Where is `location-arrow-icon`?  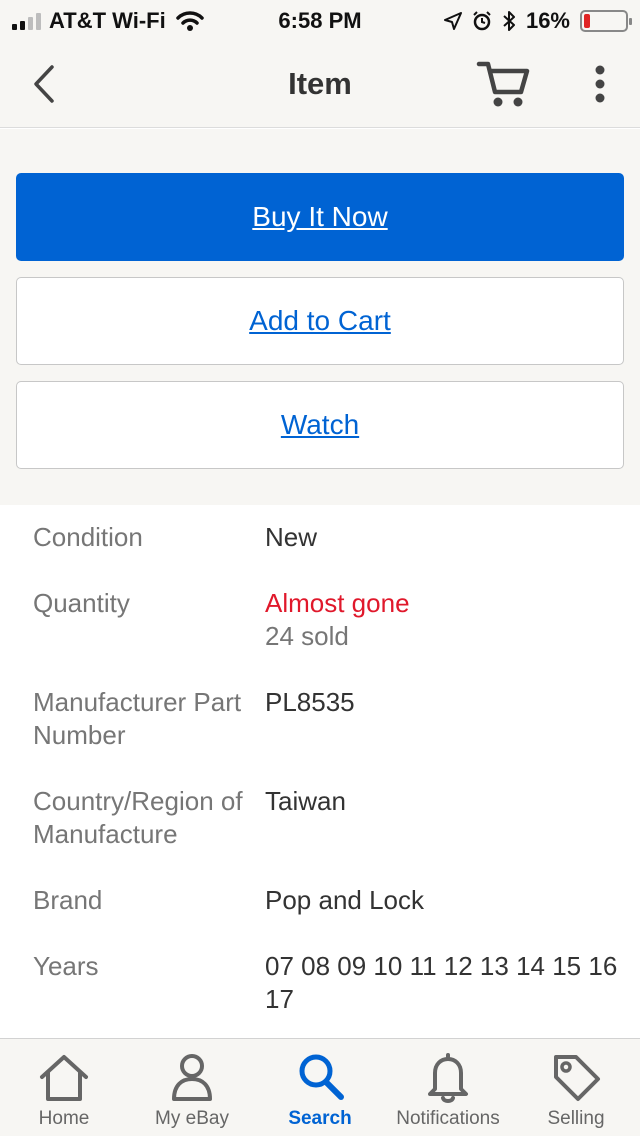
location-arrow-icon is located at coordinates (452, 21).